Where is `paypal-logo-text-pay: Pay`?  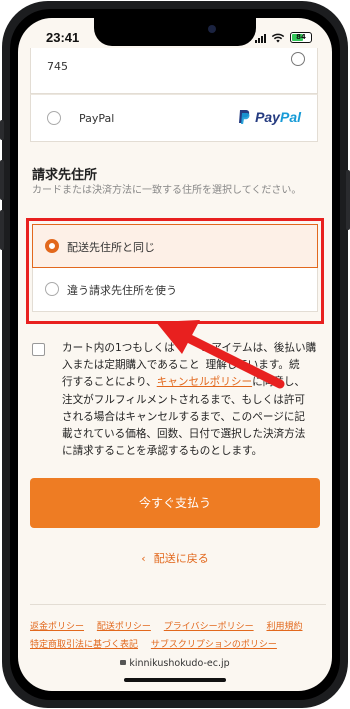
paypal-logo-text-pay: Pay is located at coordinates (267, 117).